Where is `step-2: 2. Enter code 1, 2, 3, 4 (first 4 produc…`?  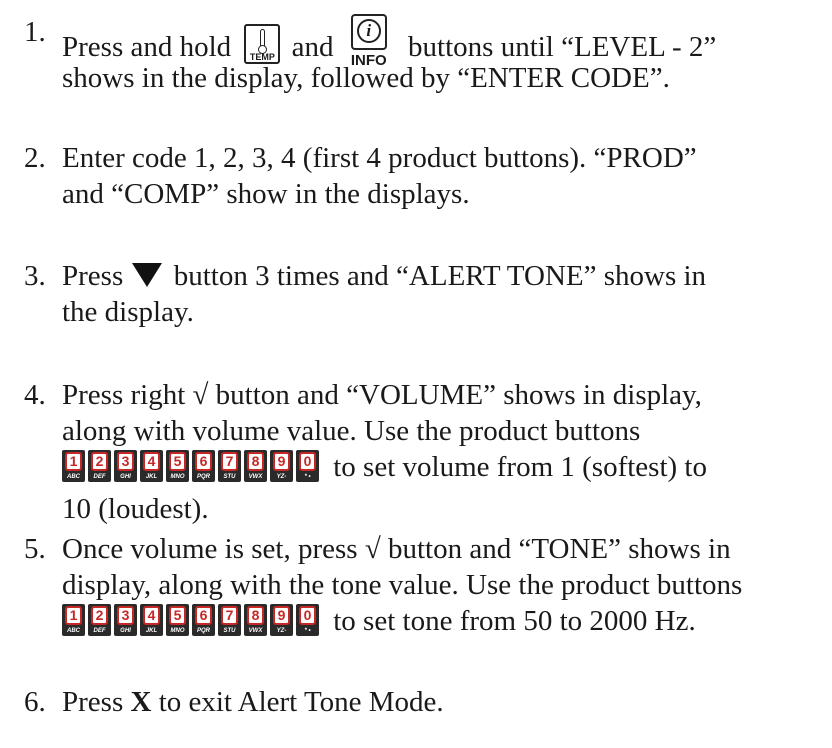
step-2: 2. Enter code 1, 2, 3, 4 (first 4 produc… is located at coordinates (424, 176).